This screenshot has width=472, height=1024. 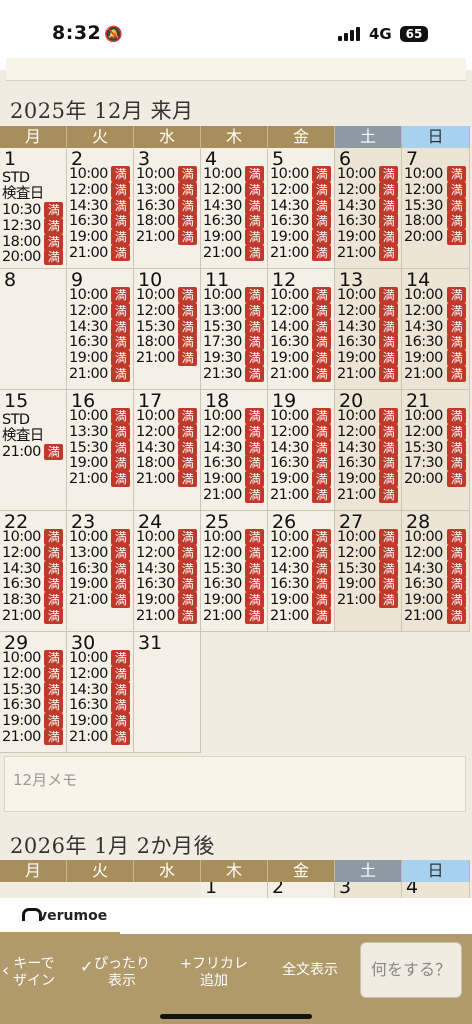 I want to click on full-text-button: 全文表示, so click(x=310, y=970).